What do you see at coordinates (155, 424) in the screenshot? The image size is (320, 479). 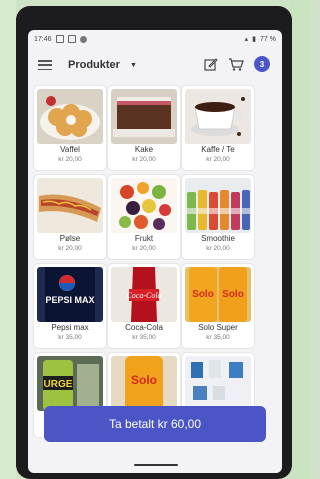 I see `charge-button: Ta betalt kr 60,00` at bounding box center [155, 424].